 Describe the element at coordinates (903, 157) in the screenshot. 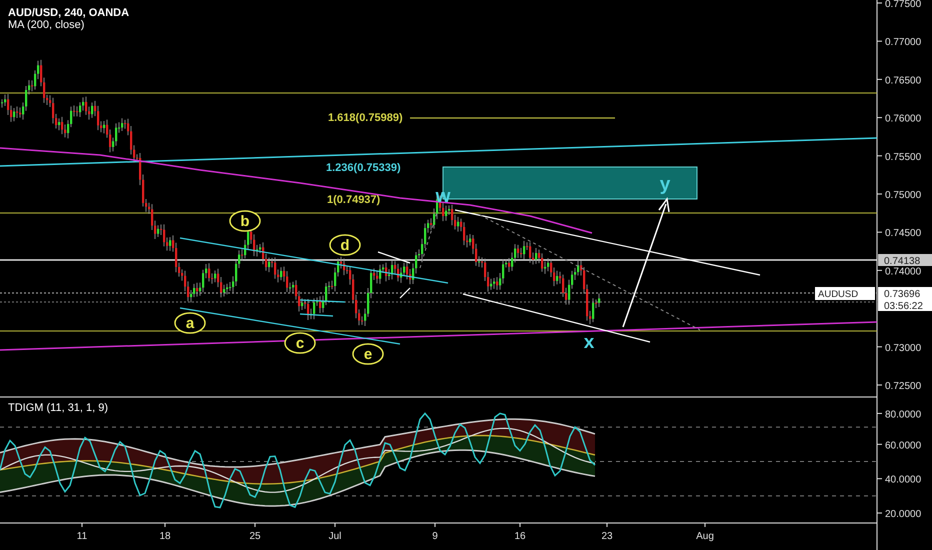

I see `price-axis-label: 0.75500` at that location.